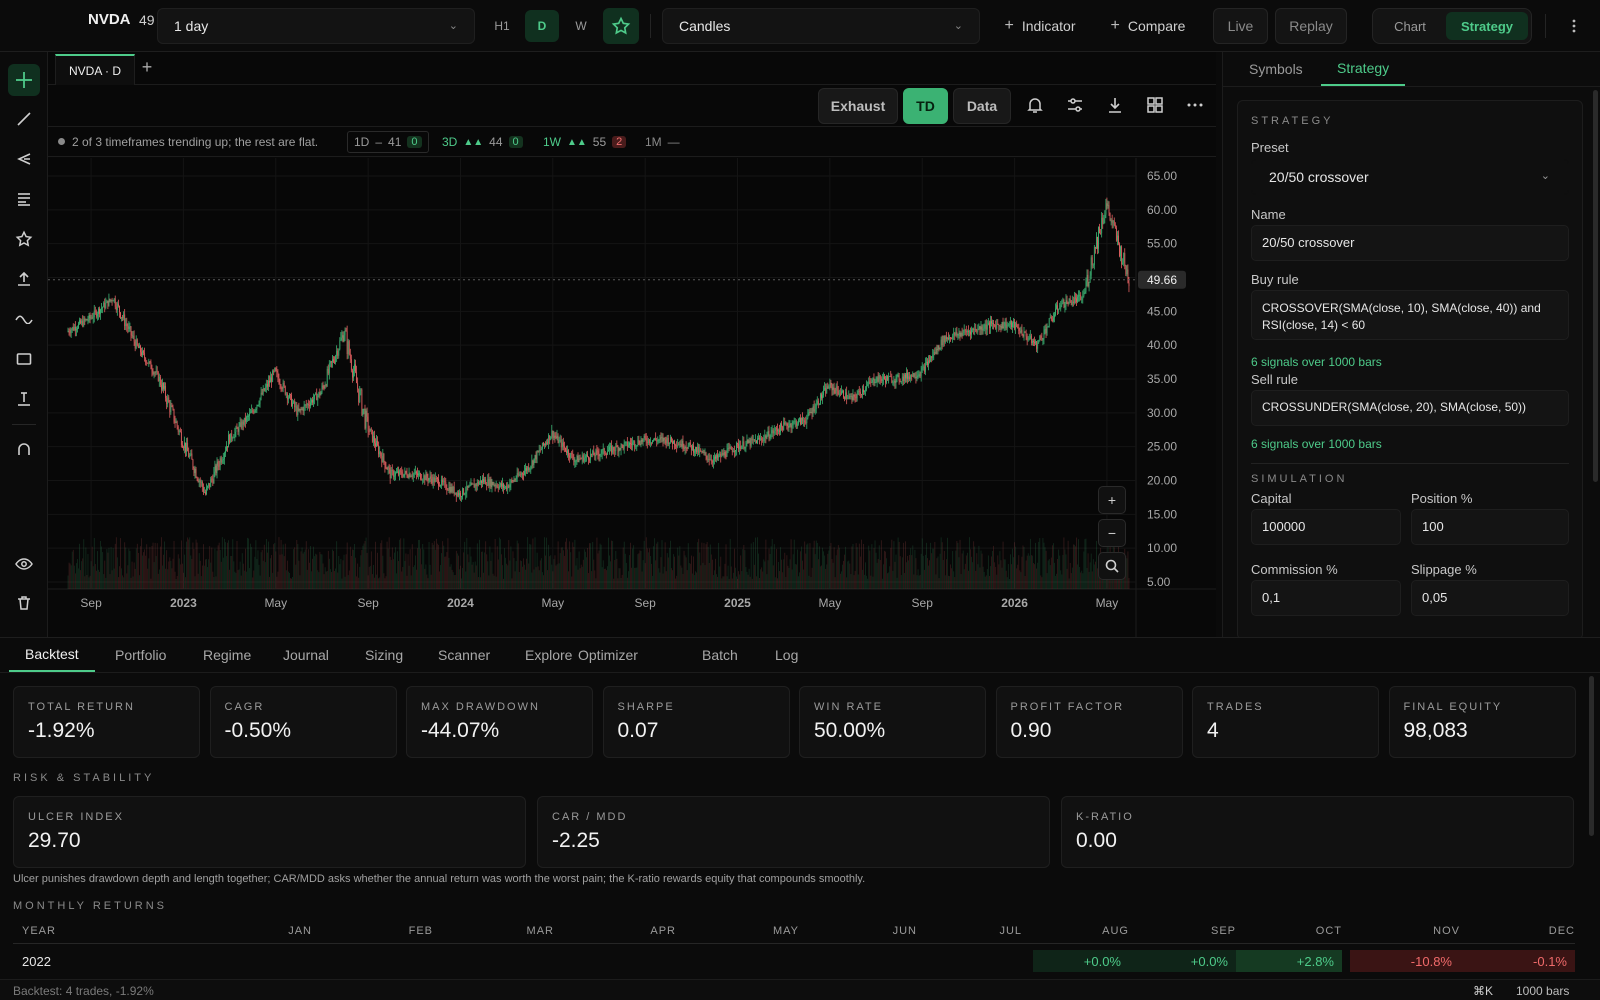 The image size is (1600, 1000). Describe the element at coordinates (1490, 598) in the screenshot. I see `slippage-field: 0,05` at that location.